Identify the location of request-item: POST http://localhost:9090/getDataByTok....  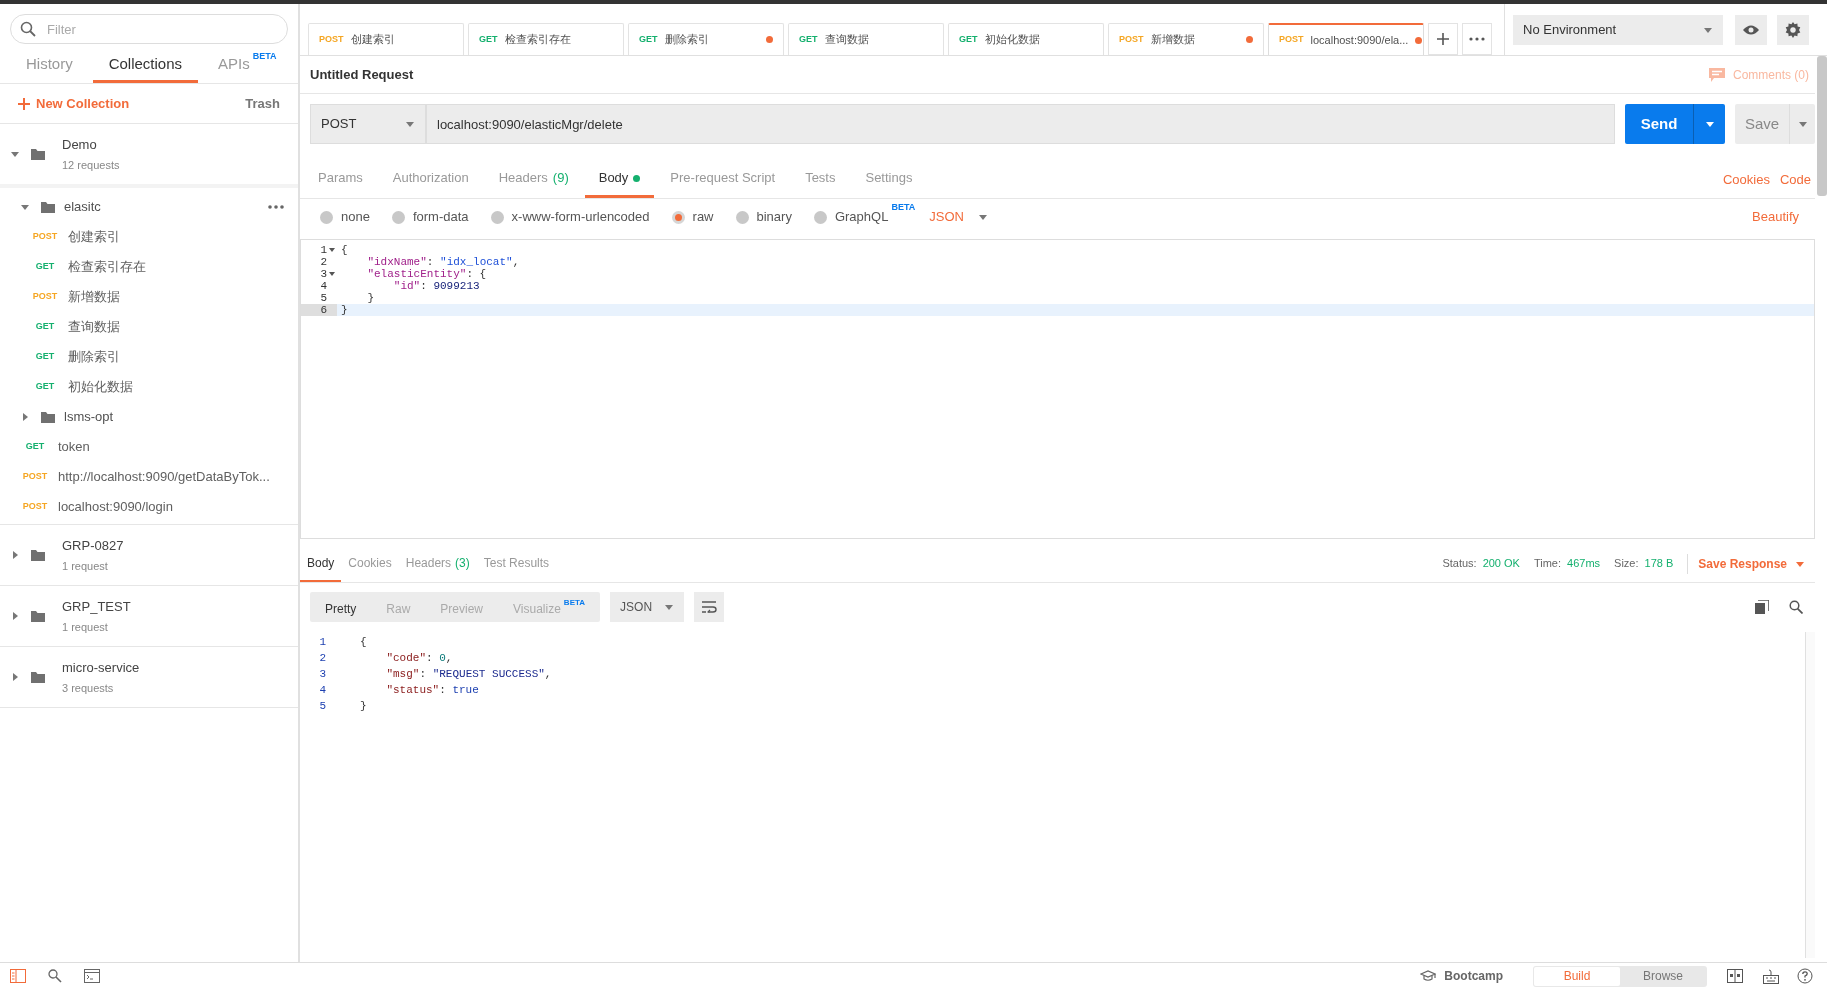
(149, 477).